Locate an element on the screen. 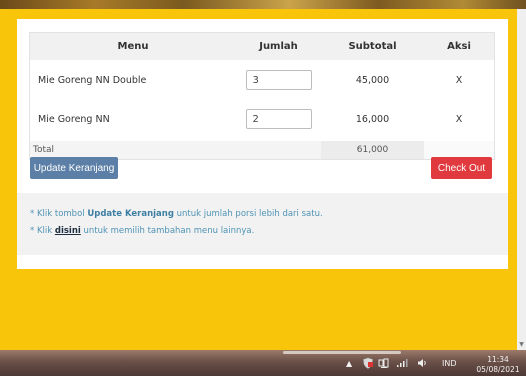  tray-overflow-button: ▲ is located at coordinates (349, 363).